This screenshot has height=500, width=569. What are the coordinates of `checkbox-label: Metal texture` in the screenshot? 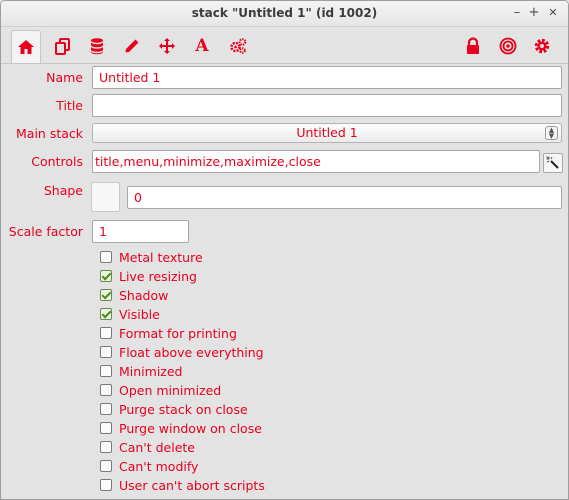 It's located at (161, 257).